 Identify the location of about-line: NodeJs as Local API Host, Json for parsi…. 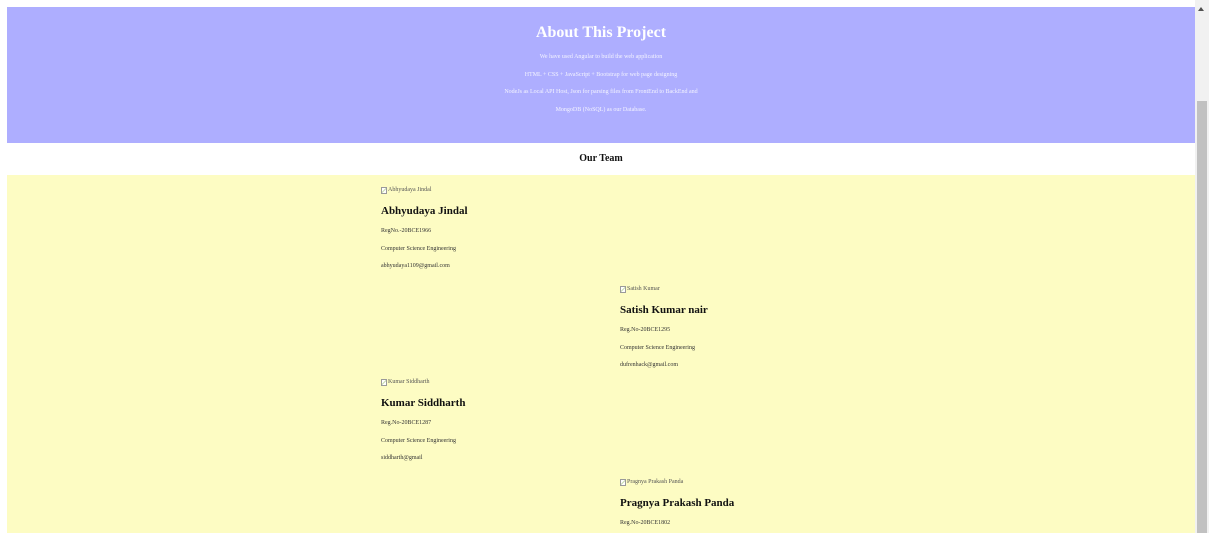
(601, 92).